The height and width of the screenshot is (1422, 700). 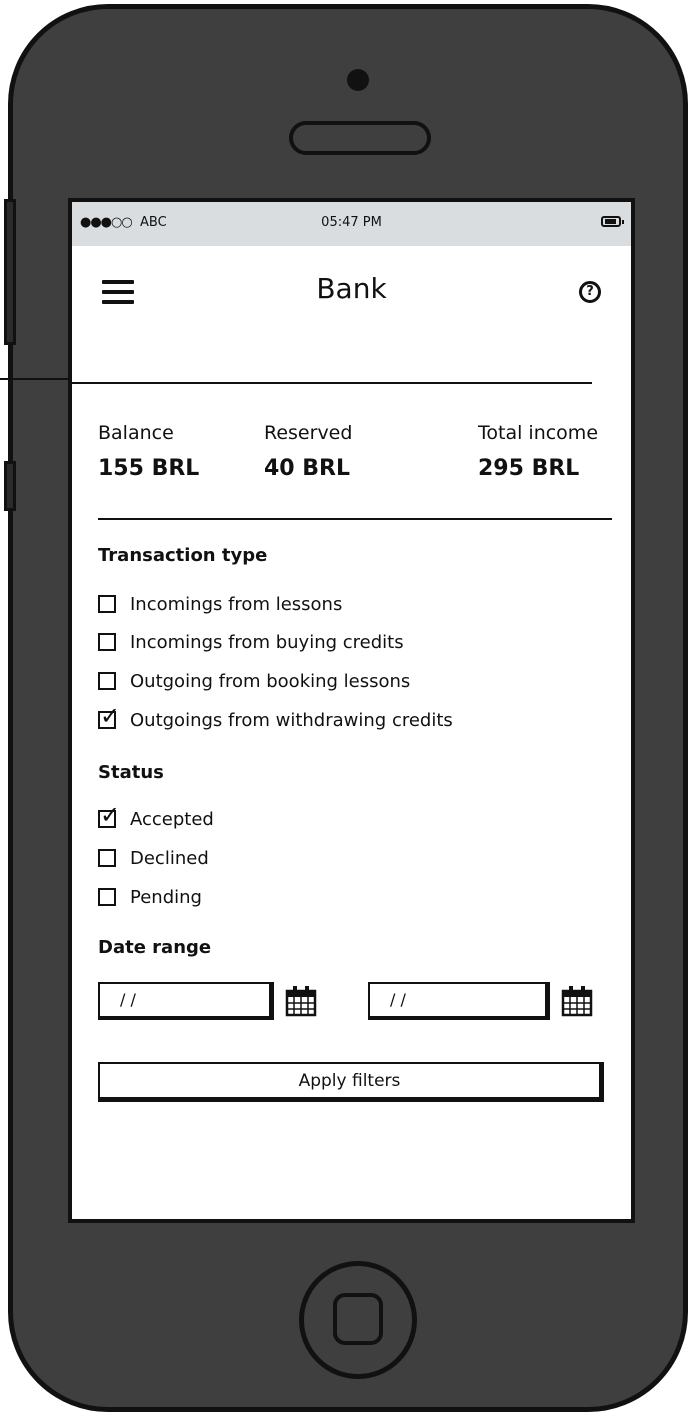 I want to click on checkbox-incomings-lessons: Incomings from lessons, so click(x=220, y=604).